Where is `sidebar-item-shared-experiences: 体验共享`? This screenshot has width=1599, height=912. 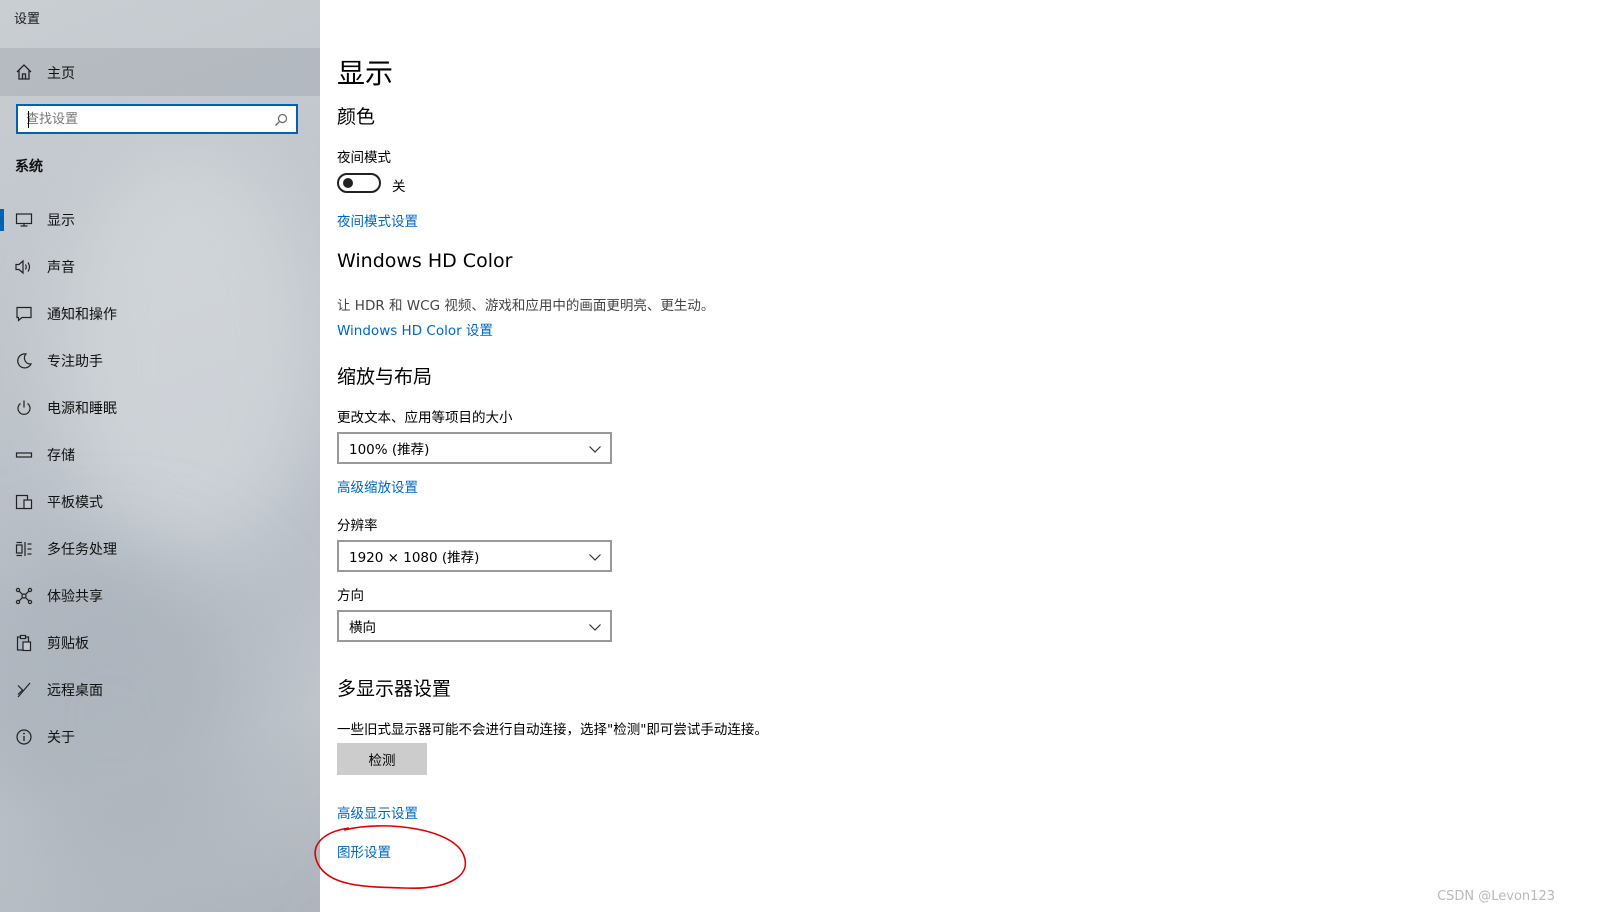
sidebar-item-shared-experiences: 体验共享 is located at coordinates (160, 596).